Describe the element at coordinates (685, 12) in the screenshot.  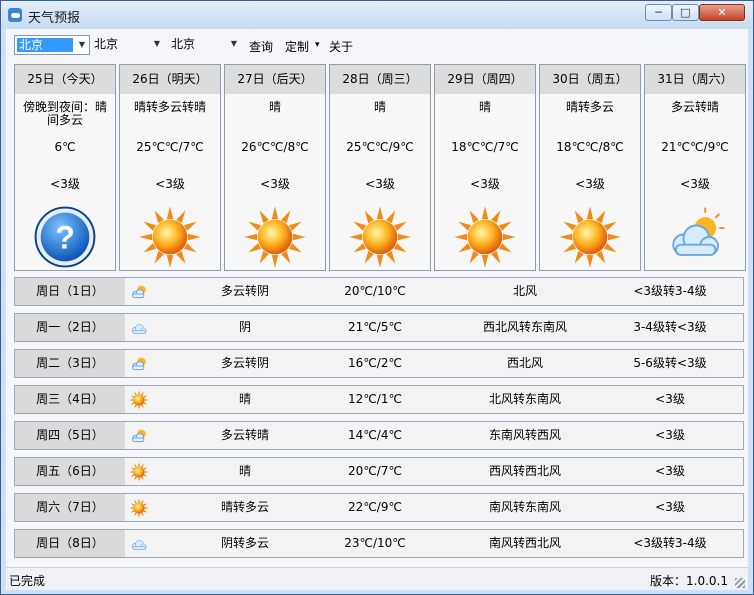
I see `maximize-button: □` at that location.